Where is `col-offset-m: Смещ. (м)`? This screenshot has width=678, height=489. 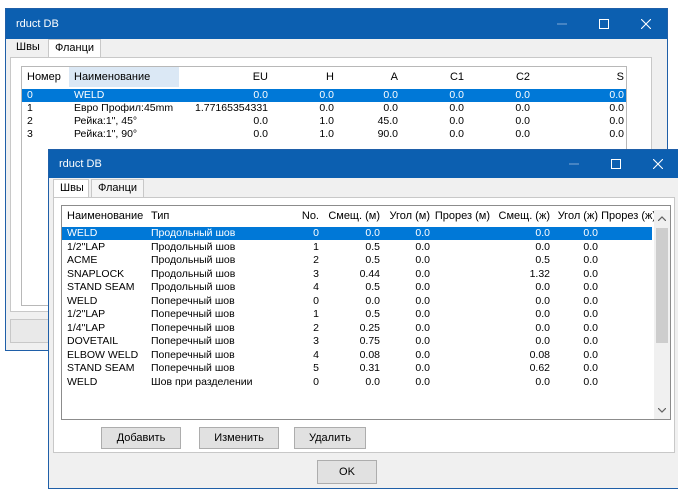
col-offset-m: Смещ. (м) is located at coordinates (350, 216).